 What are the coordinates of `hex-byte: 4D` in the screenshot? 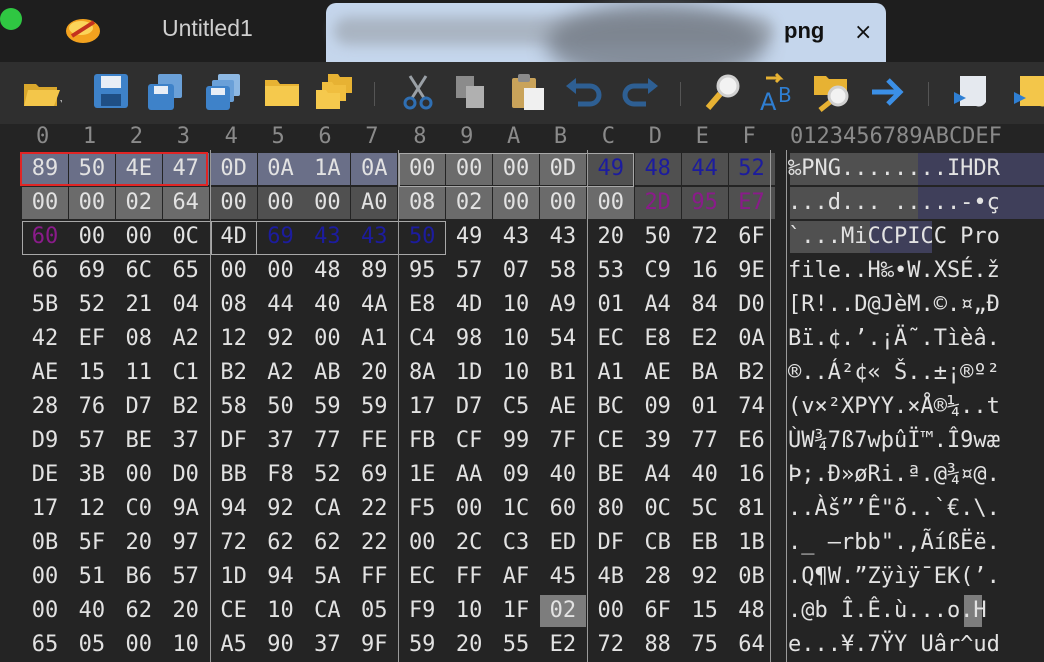 It's located at (234, 237).